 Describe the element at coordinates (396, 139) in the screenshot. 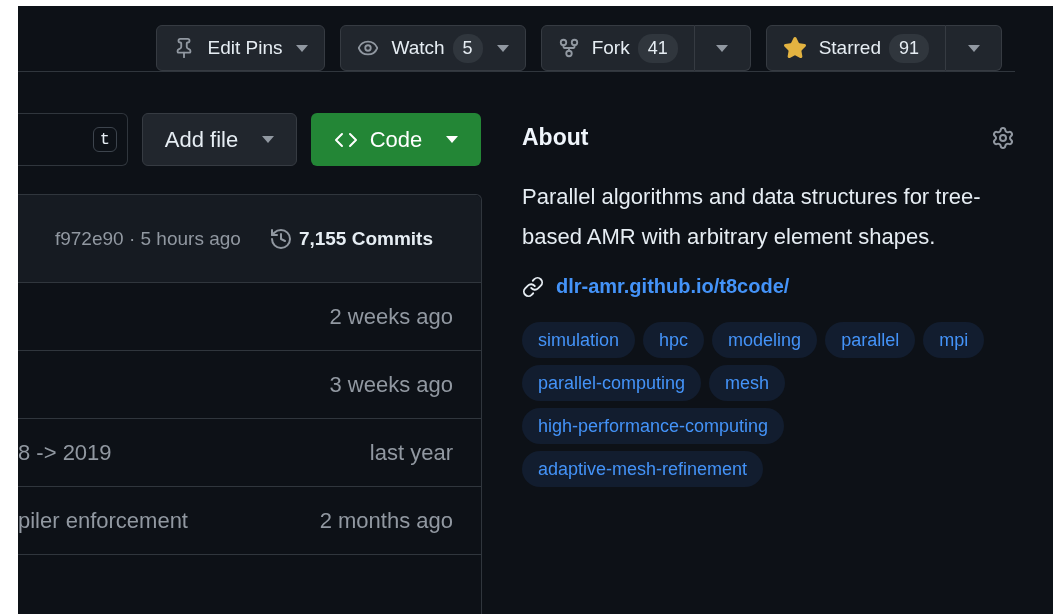

I see `code-button: Code` at that location.